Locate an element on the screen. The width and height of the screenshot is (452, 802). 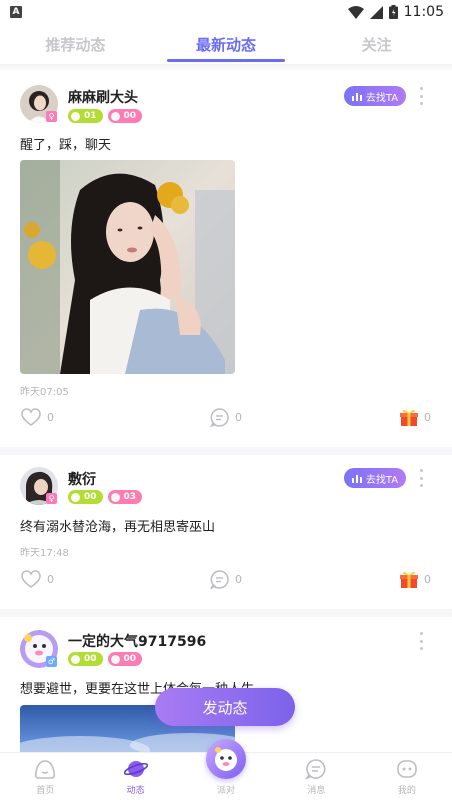
message-icon is located at coordinates (315, 769).